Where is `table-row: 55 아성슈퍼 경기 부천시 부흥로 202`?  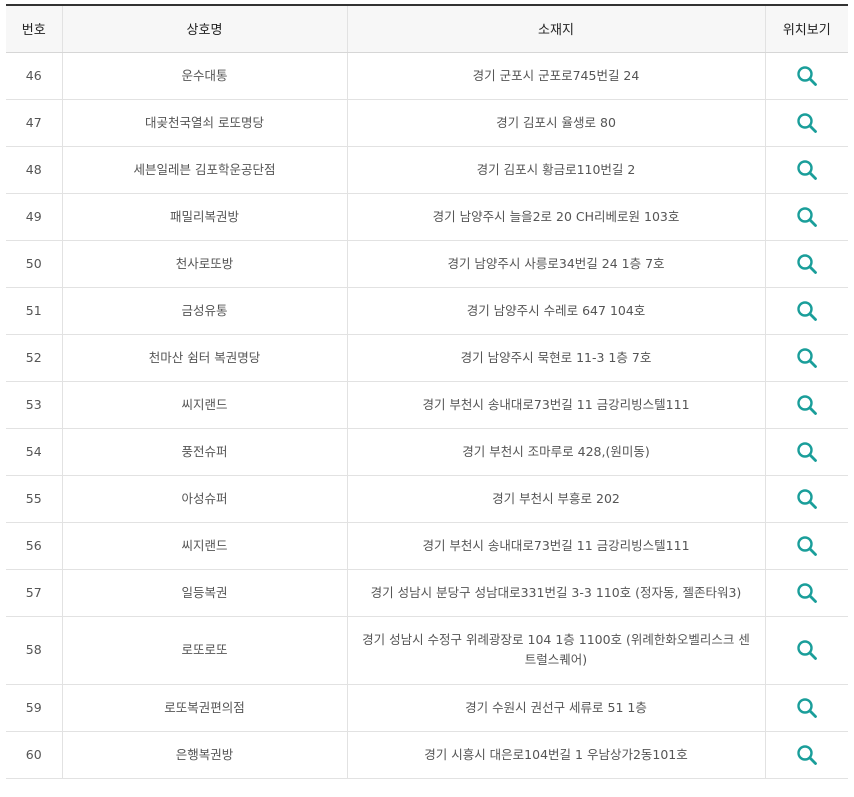
table-row: 55 아성슈퍼 경기 부천시 부흥로 202 is located at coordinates (427, 499).